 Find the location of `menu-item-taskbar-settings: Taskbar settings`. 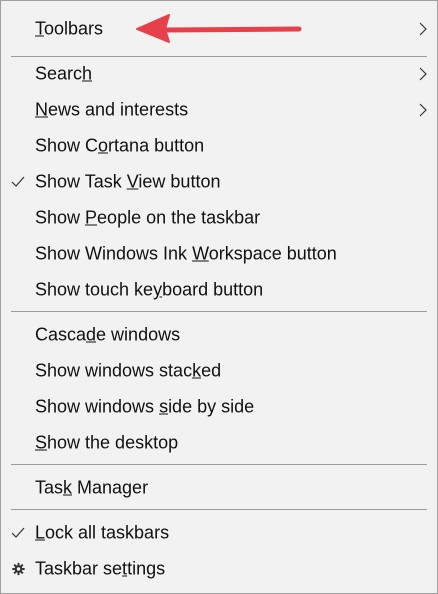

menu-item-taskbar-settings: Taskbar settings is located at coordinates (219, 569).